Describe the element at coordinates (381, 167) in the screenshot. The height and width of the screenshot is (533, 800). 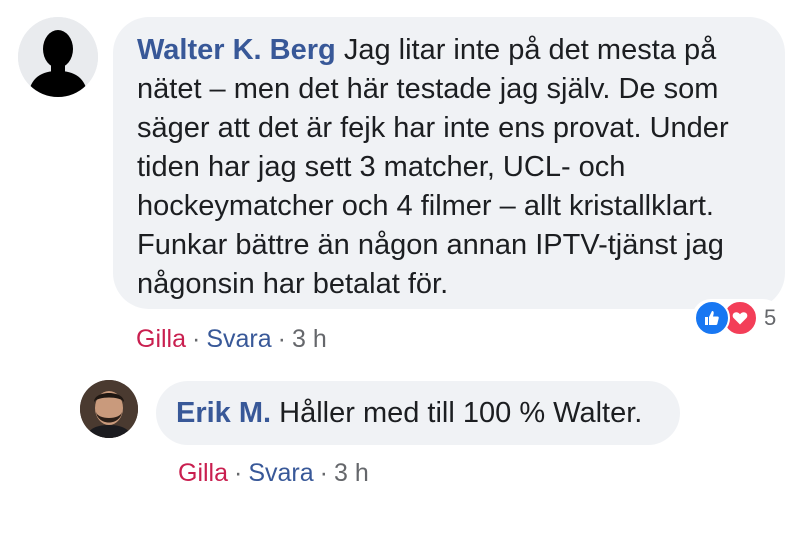
I see `comment-text-line-4: tiden har jag sett 3 matcher, UCL- och` at that location.